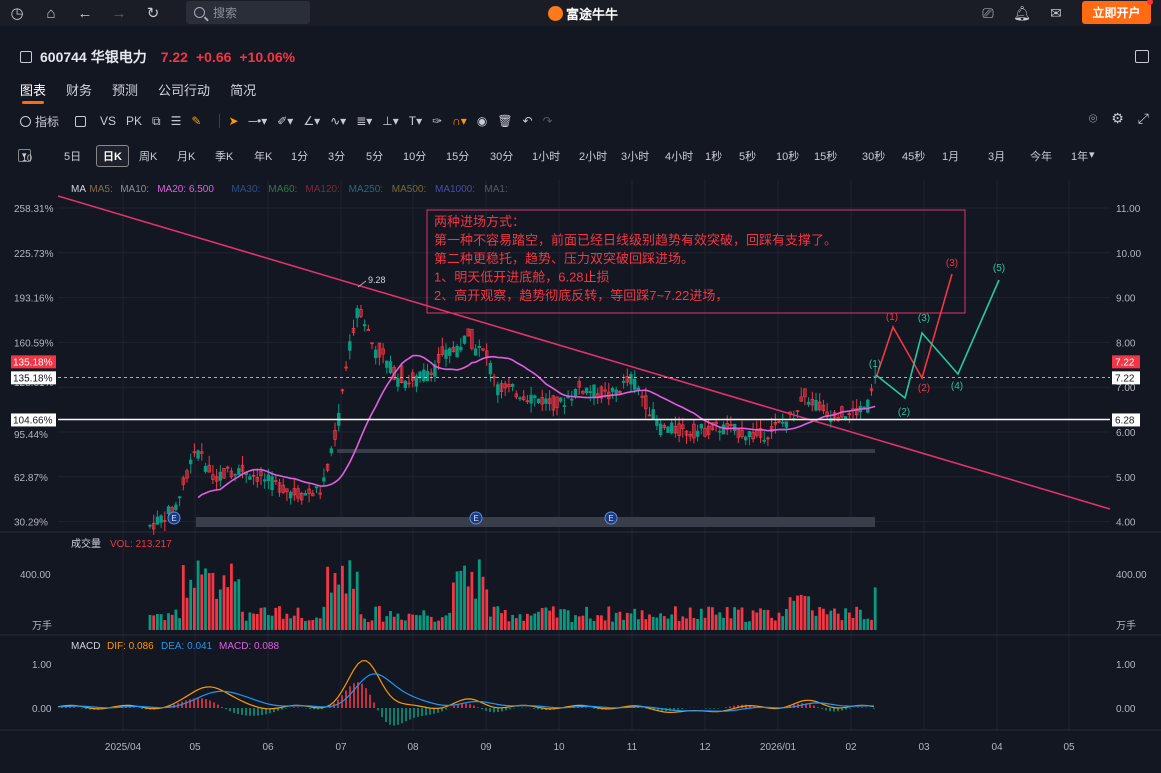 The width and height of the screenshot is (1161, 773). Describe the element at coordinates (156, 121) in the screenshot. I see `compare-chart-icon: ⧉` at that location.